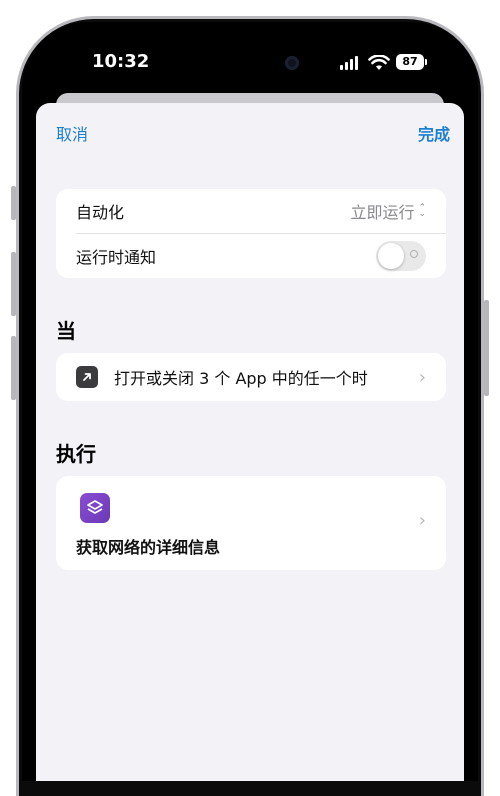 This screenshot has width=500, height=796. Describe the element at coordinates (261, 255) in the screenshot. I see `notify-row: 运行时通知` at that location.